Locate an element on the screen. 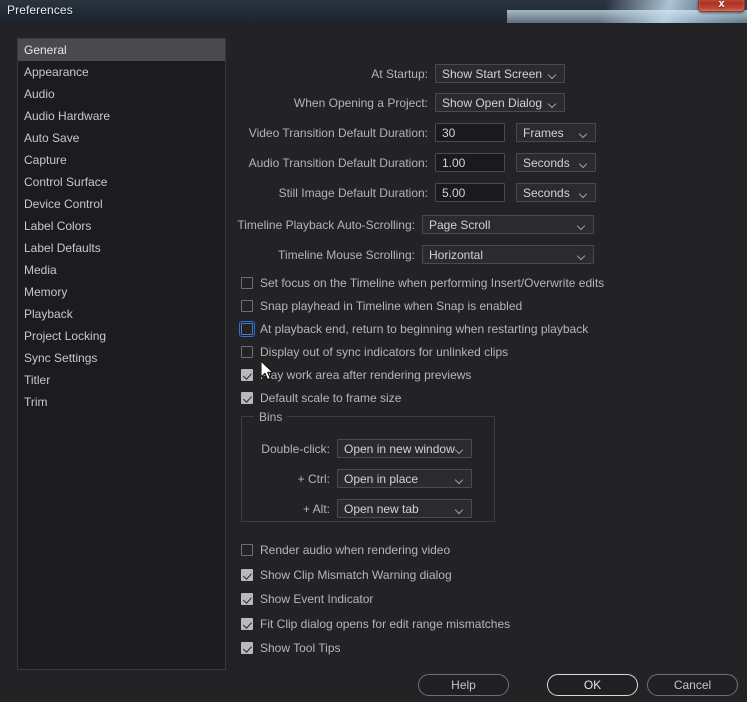 This screenshot has height=702, width=747. sidebar-item-trim: Trim is located at coordinates (121, 402).